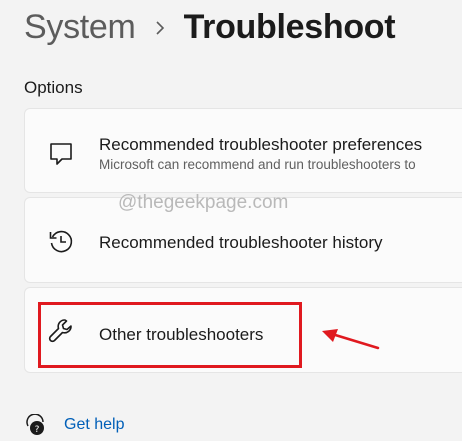 The width and height of the screenshot is (462, 441). I want to click on get-help: ? Get help, so click(74, 424).